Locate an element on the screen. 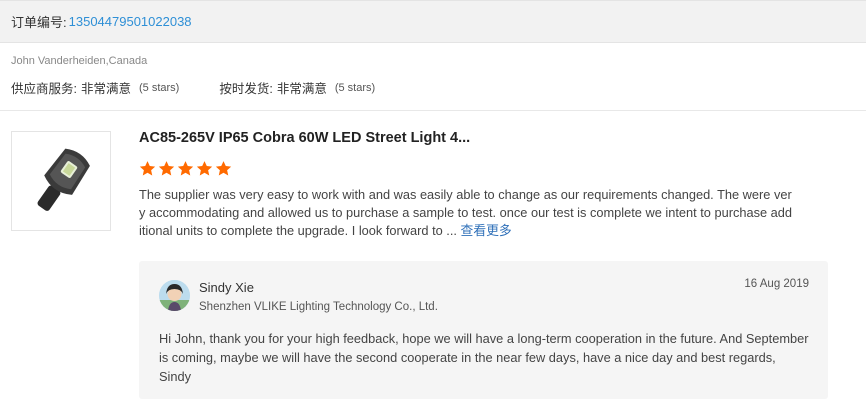 This screenshot has height=416, width=866. supplier-service-label: 供应商服务: is located at coordinates (44, 89).